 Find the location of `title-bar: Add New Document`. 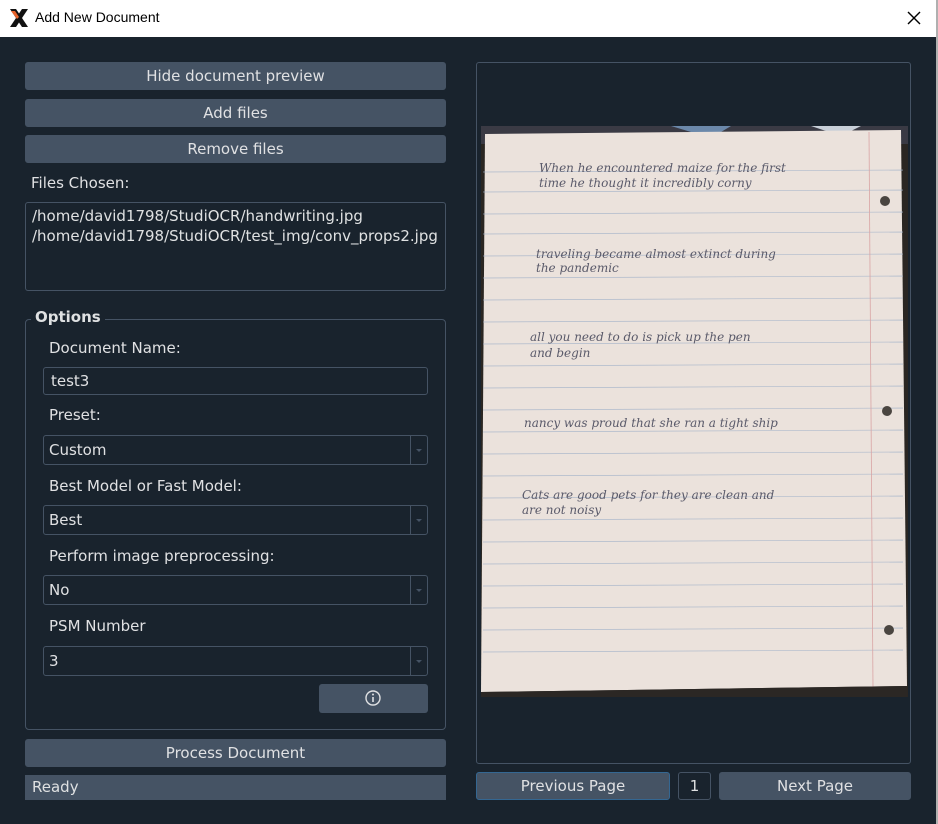

title-bar: Add New Document is located at coordinates (469, 18).